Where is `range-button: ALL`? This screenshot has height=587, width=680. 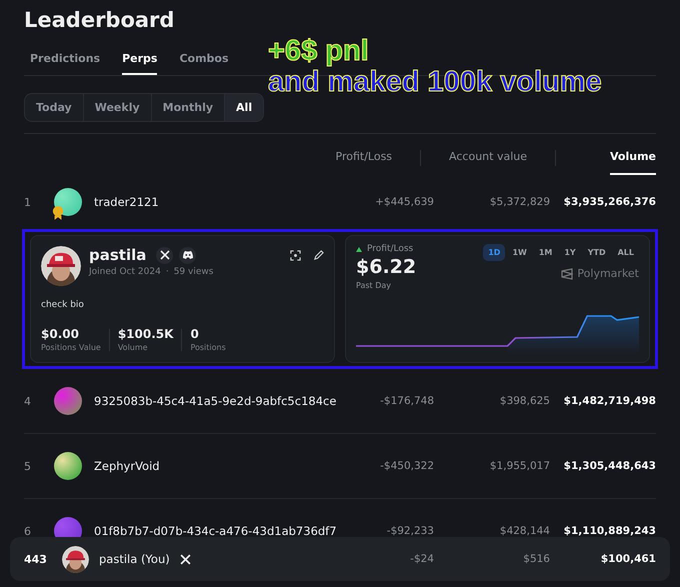 range-button: ALL is located at coordinates (625, 252).